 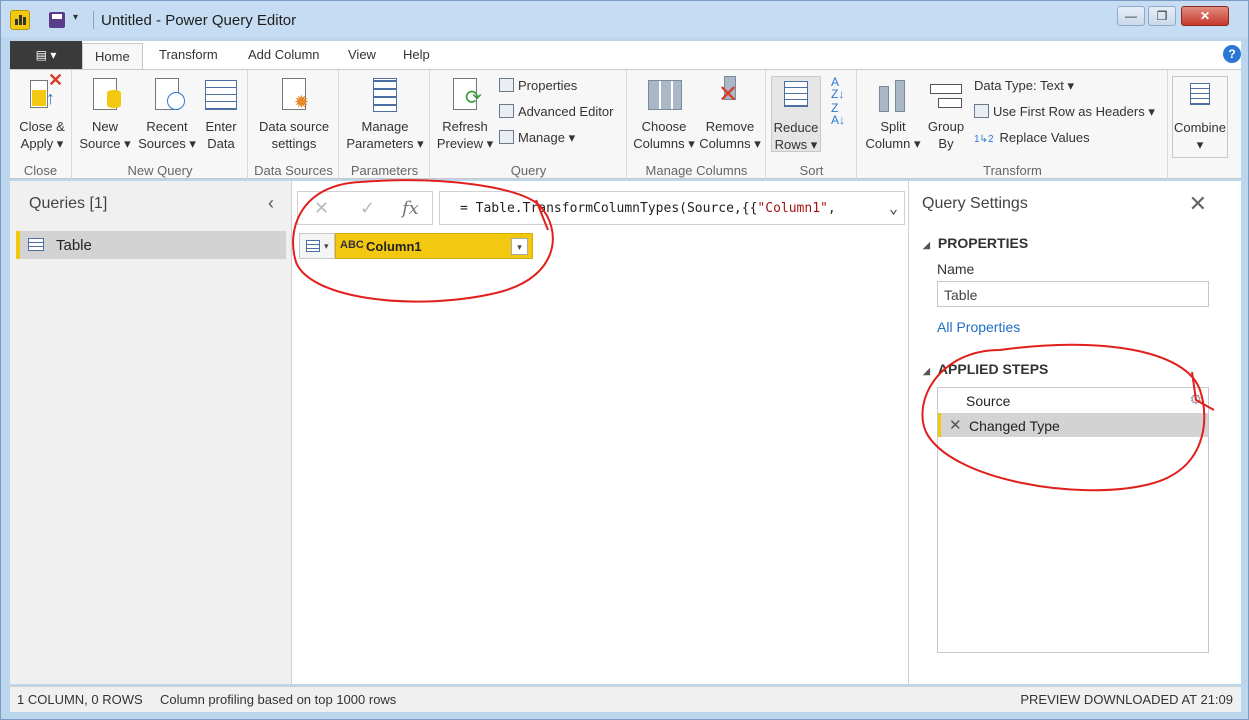 I want to click on remove-columns-button: ✕ Remove Columns ▾, so click(x=730, y=114).